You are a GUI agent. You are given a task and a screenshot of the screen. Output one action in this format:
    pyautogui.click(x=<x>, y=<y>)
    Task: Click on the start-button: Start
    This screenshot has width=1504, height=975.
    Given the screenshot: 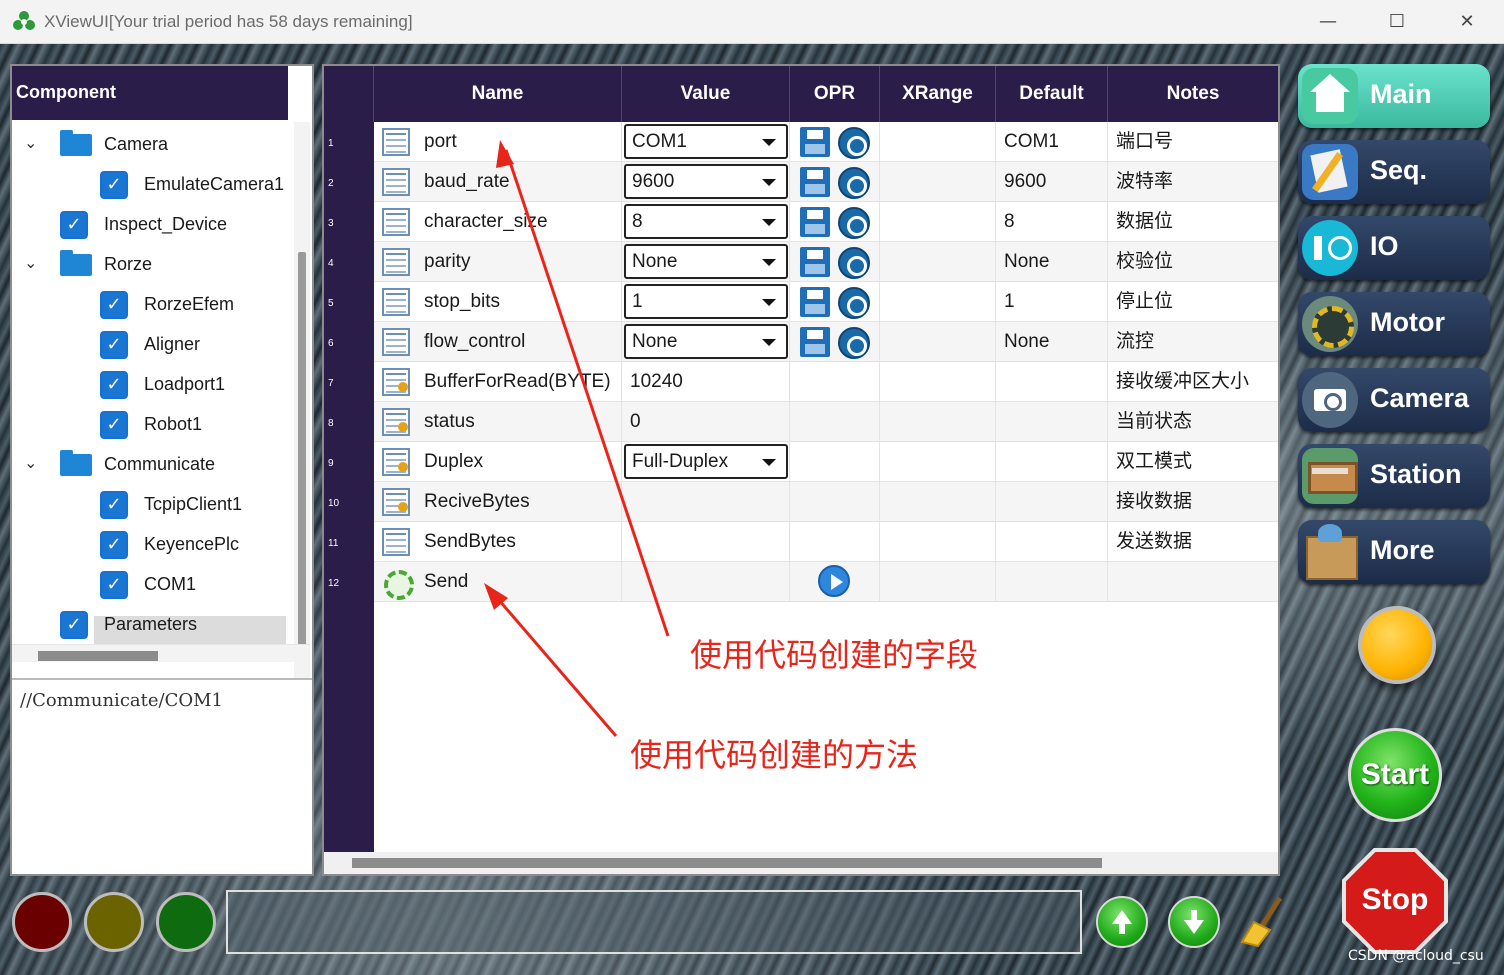 What is the action you would take?
    pyautogui.click(x=1395, y=775)
    